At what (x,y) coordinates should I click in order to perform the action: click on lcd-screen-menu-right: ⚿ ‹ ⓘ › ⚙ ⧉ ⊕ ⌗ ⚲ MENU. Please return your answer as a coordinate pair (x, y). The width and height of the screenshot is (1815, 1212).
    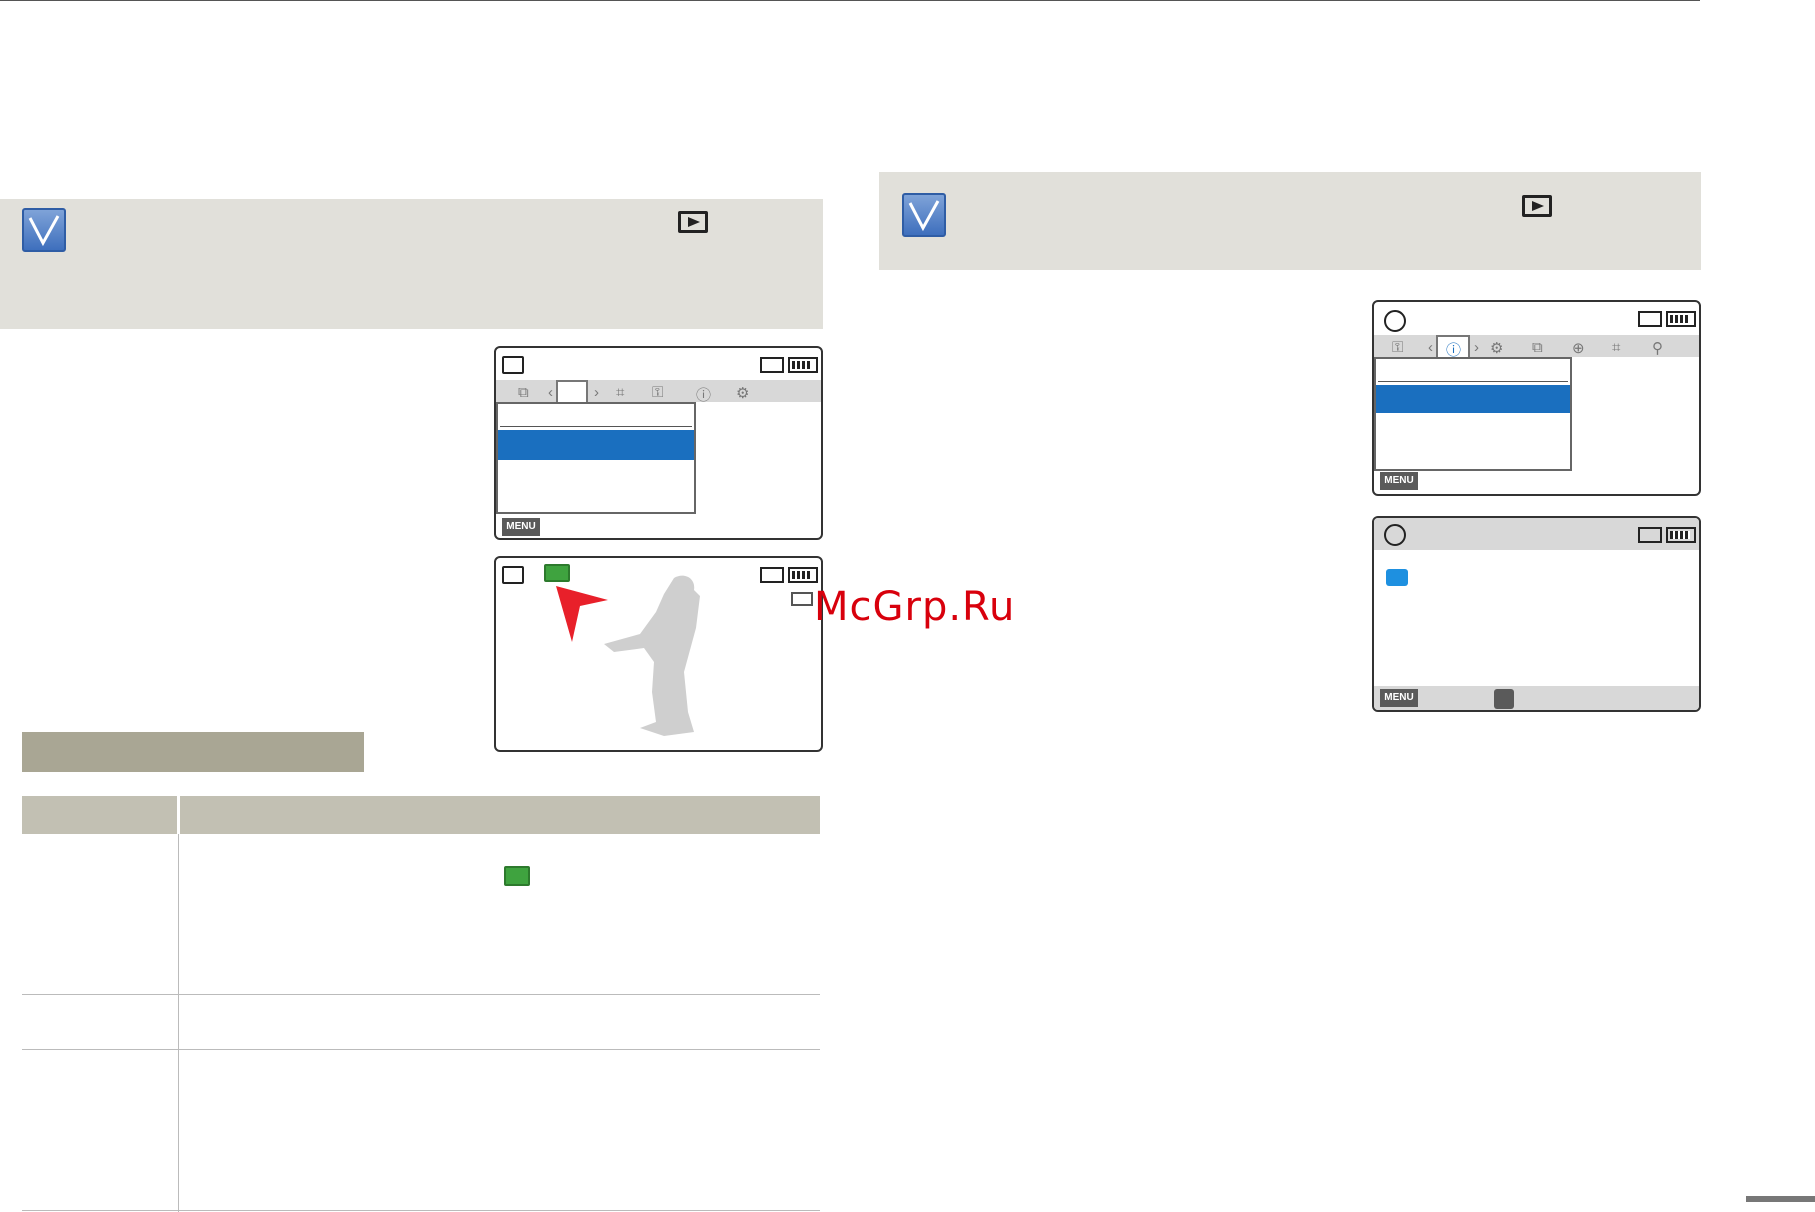
    Looking at the image, I should click on (1536, 398).